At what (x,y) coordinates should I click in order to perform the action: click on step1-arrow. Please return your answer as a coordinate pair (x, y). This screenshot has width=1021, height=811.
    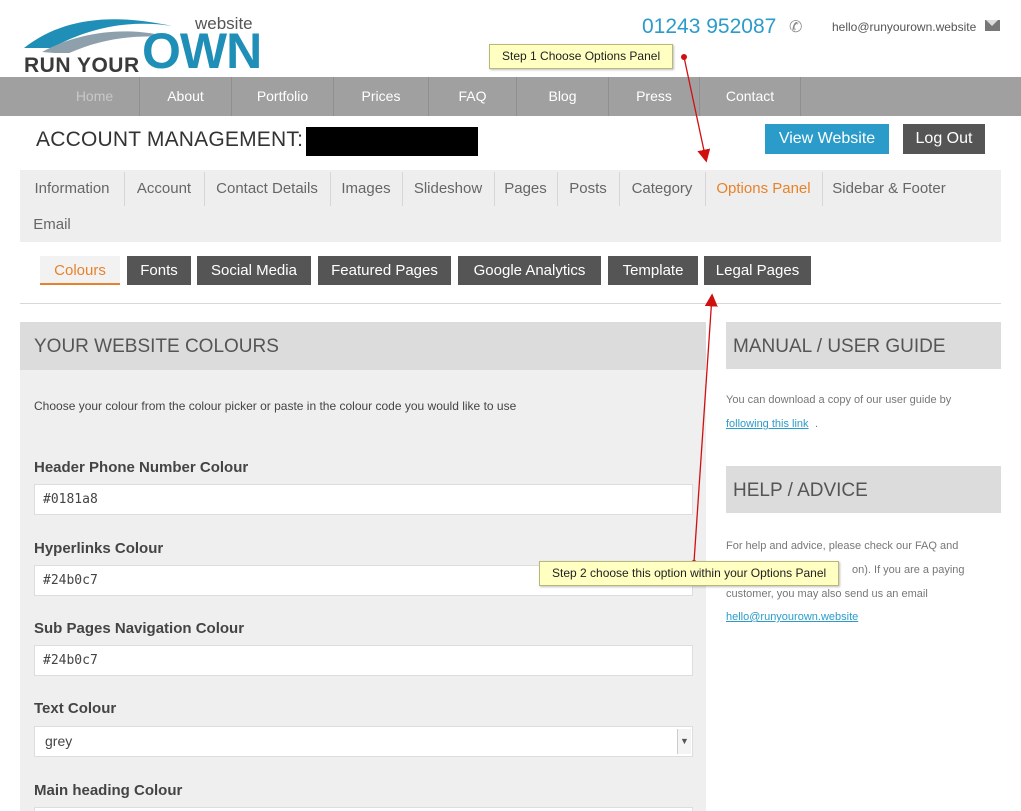
    Looking at the image, I should click on (697, 109).